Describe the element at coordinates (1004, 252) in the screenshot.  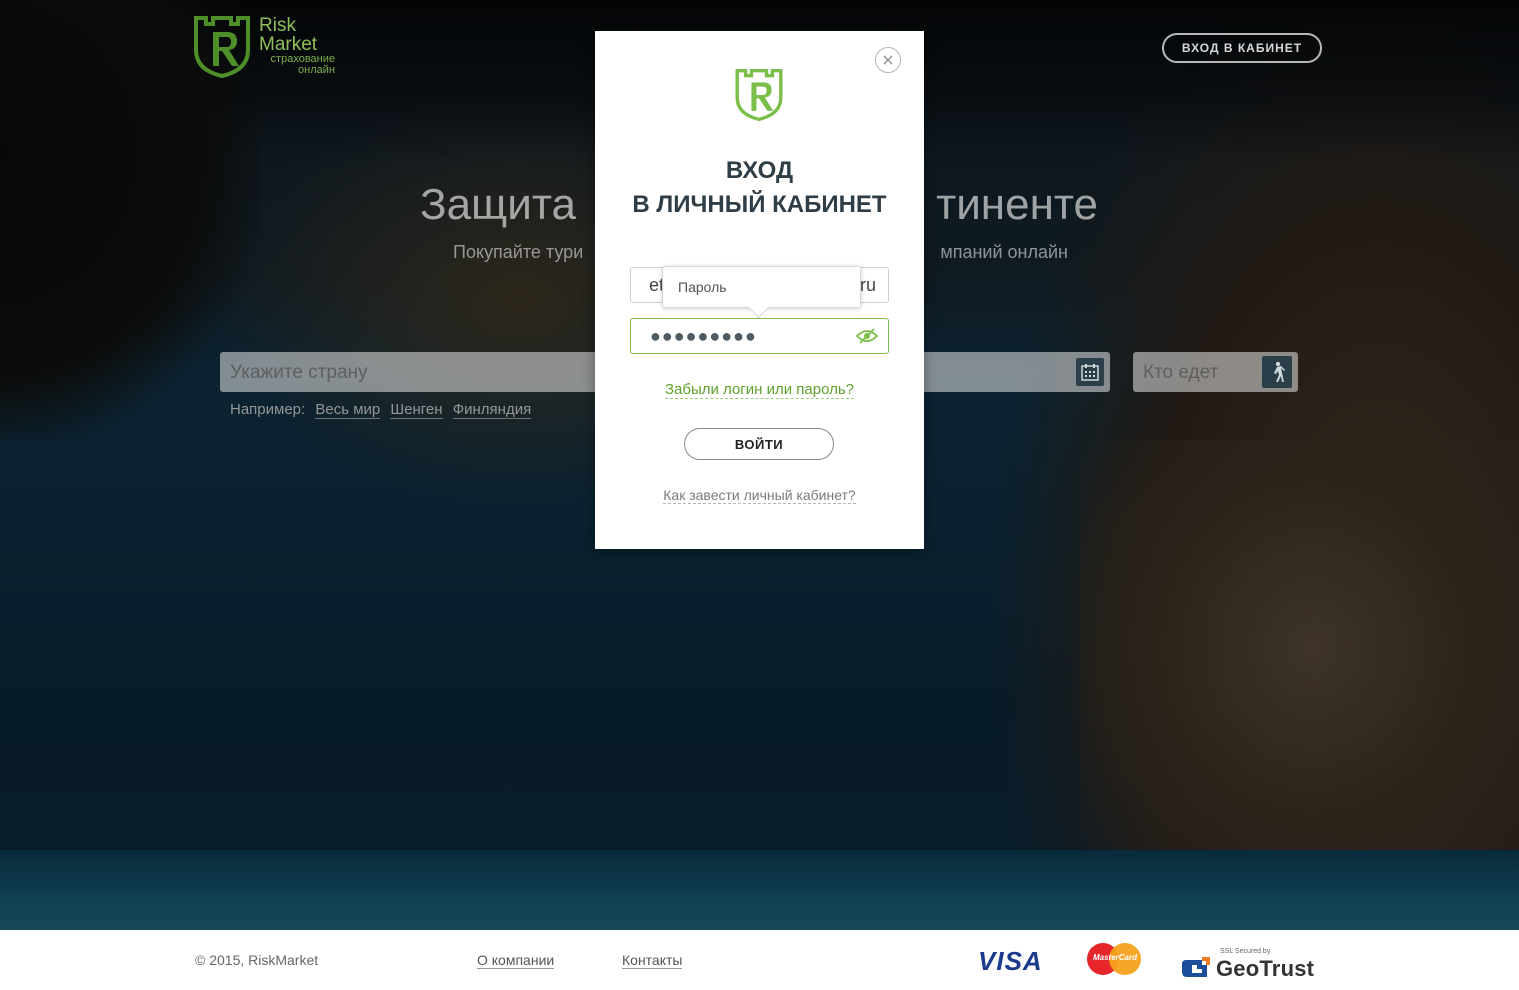
I see `hero-subtitle-right: мпаний онлайн` at that location.